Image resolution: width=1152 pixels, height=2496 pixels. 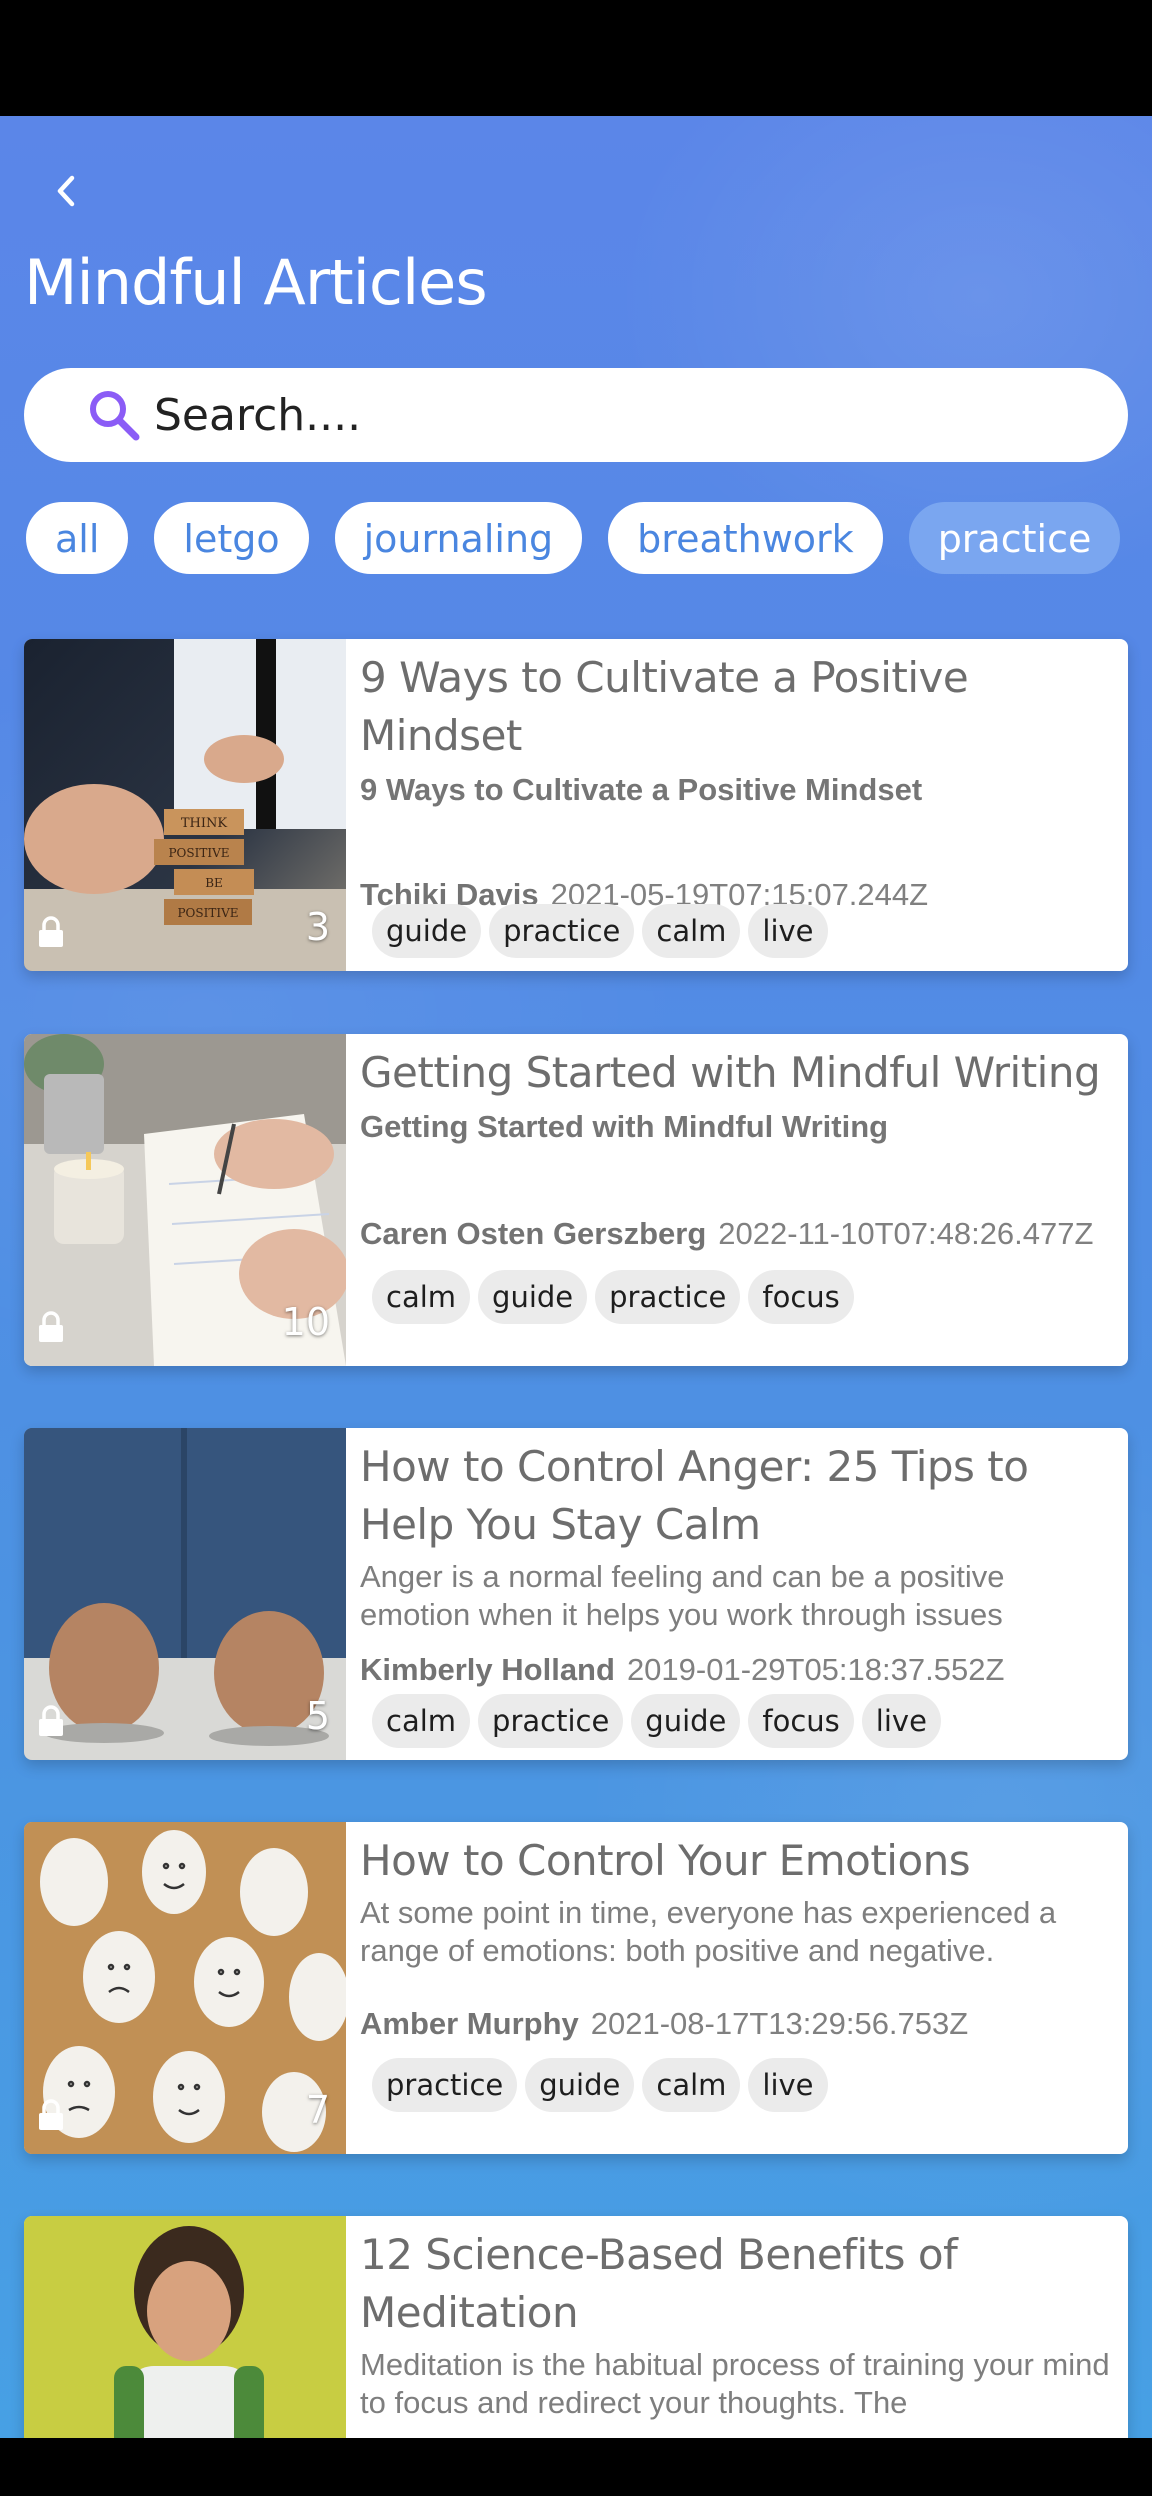 I want to click on page-title: Mindful Articles, so click(x=256, y=282).